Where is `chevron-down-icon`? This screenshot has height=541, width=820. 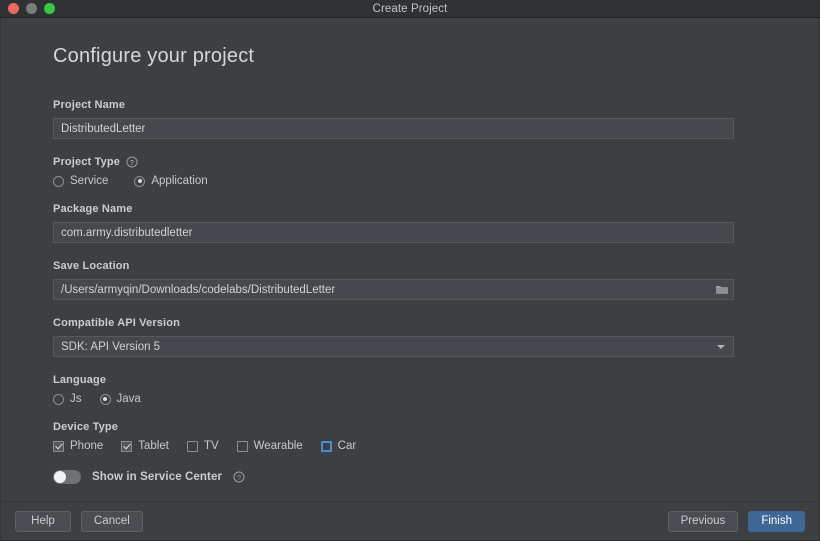
chevron-down-icon is located at coordinates (721, 346).